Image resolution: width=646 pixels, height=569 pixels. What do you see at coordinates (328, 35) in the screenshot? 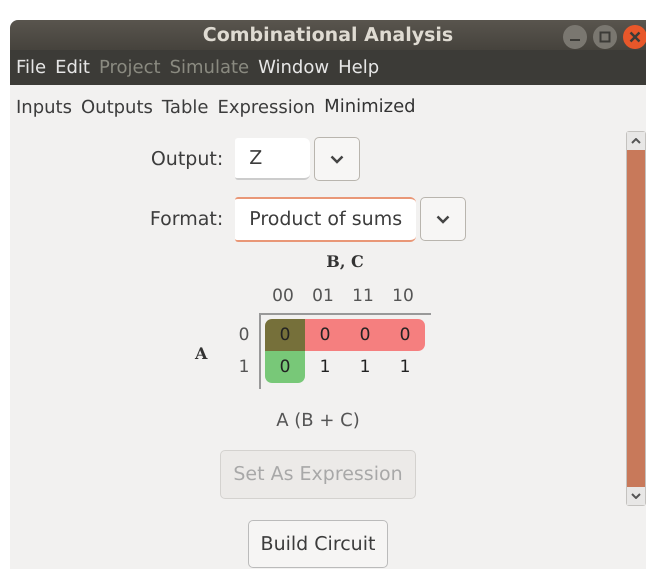
I see `window-title: Combinational Analysis` at bounding box center [328, 35].